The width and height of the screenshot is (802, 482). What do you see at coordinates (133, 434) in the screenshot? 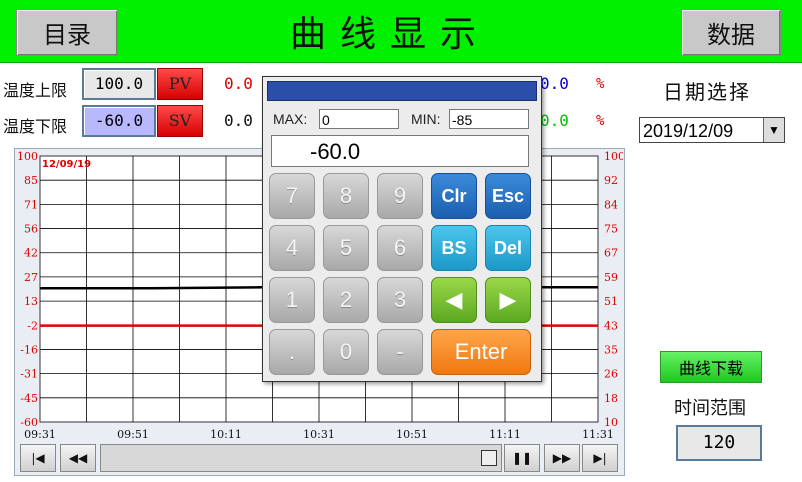
I see `x-axis-tick-label: 09:51` at bounding box center [133, 434].